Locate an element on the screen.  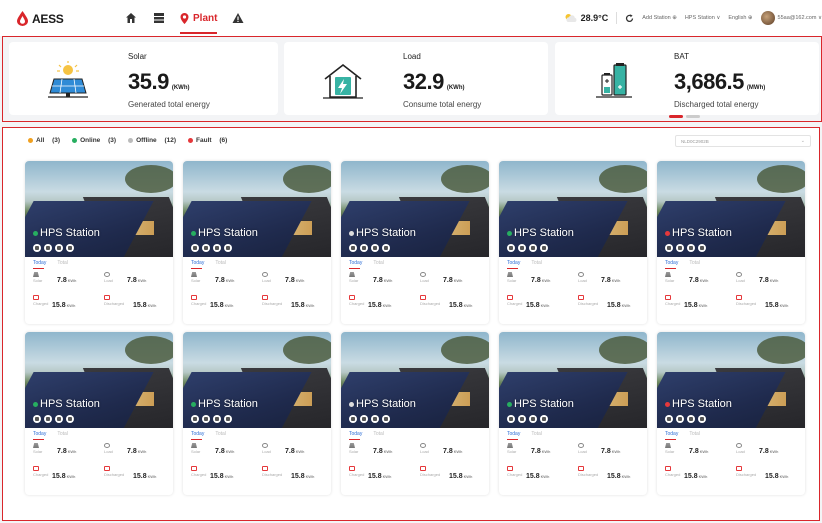
pager-dot-active is located at coordinates (676, 116).